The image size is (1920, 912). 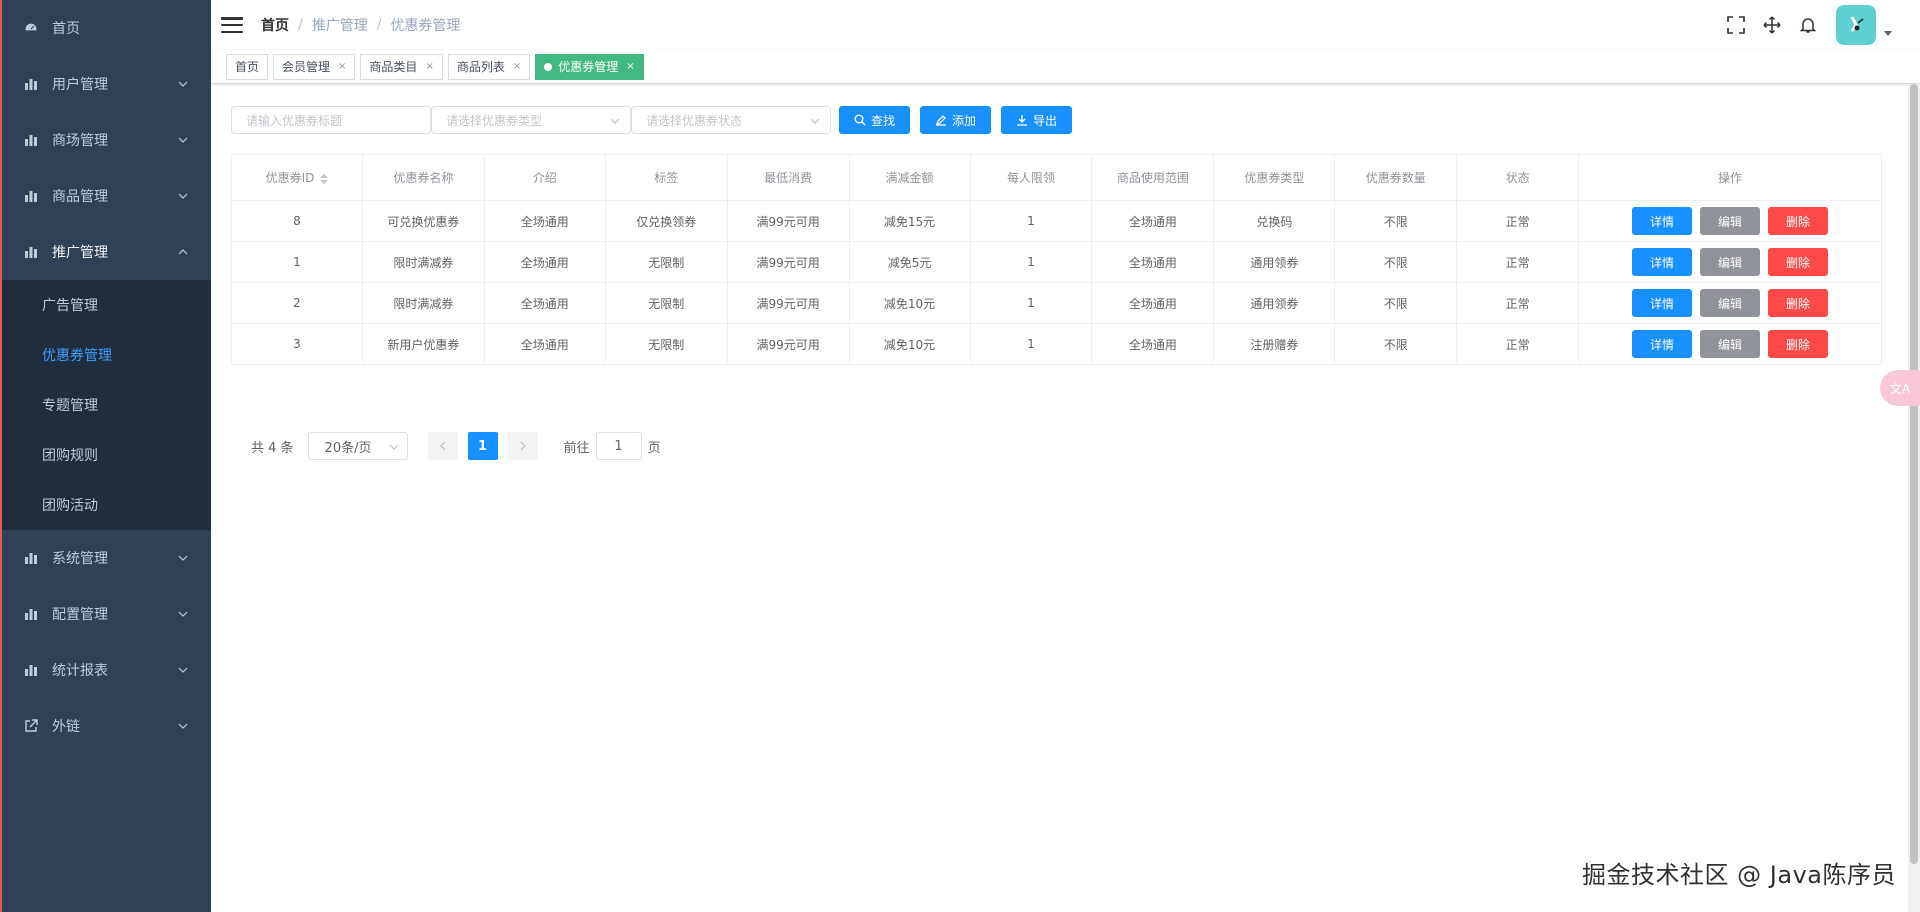 What do you see at coordinates (106, 140) in the screenshot?
I see `sidebar-item-2: 商场管理` at bounding box center [106, 140].